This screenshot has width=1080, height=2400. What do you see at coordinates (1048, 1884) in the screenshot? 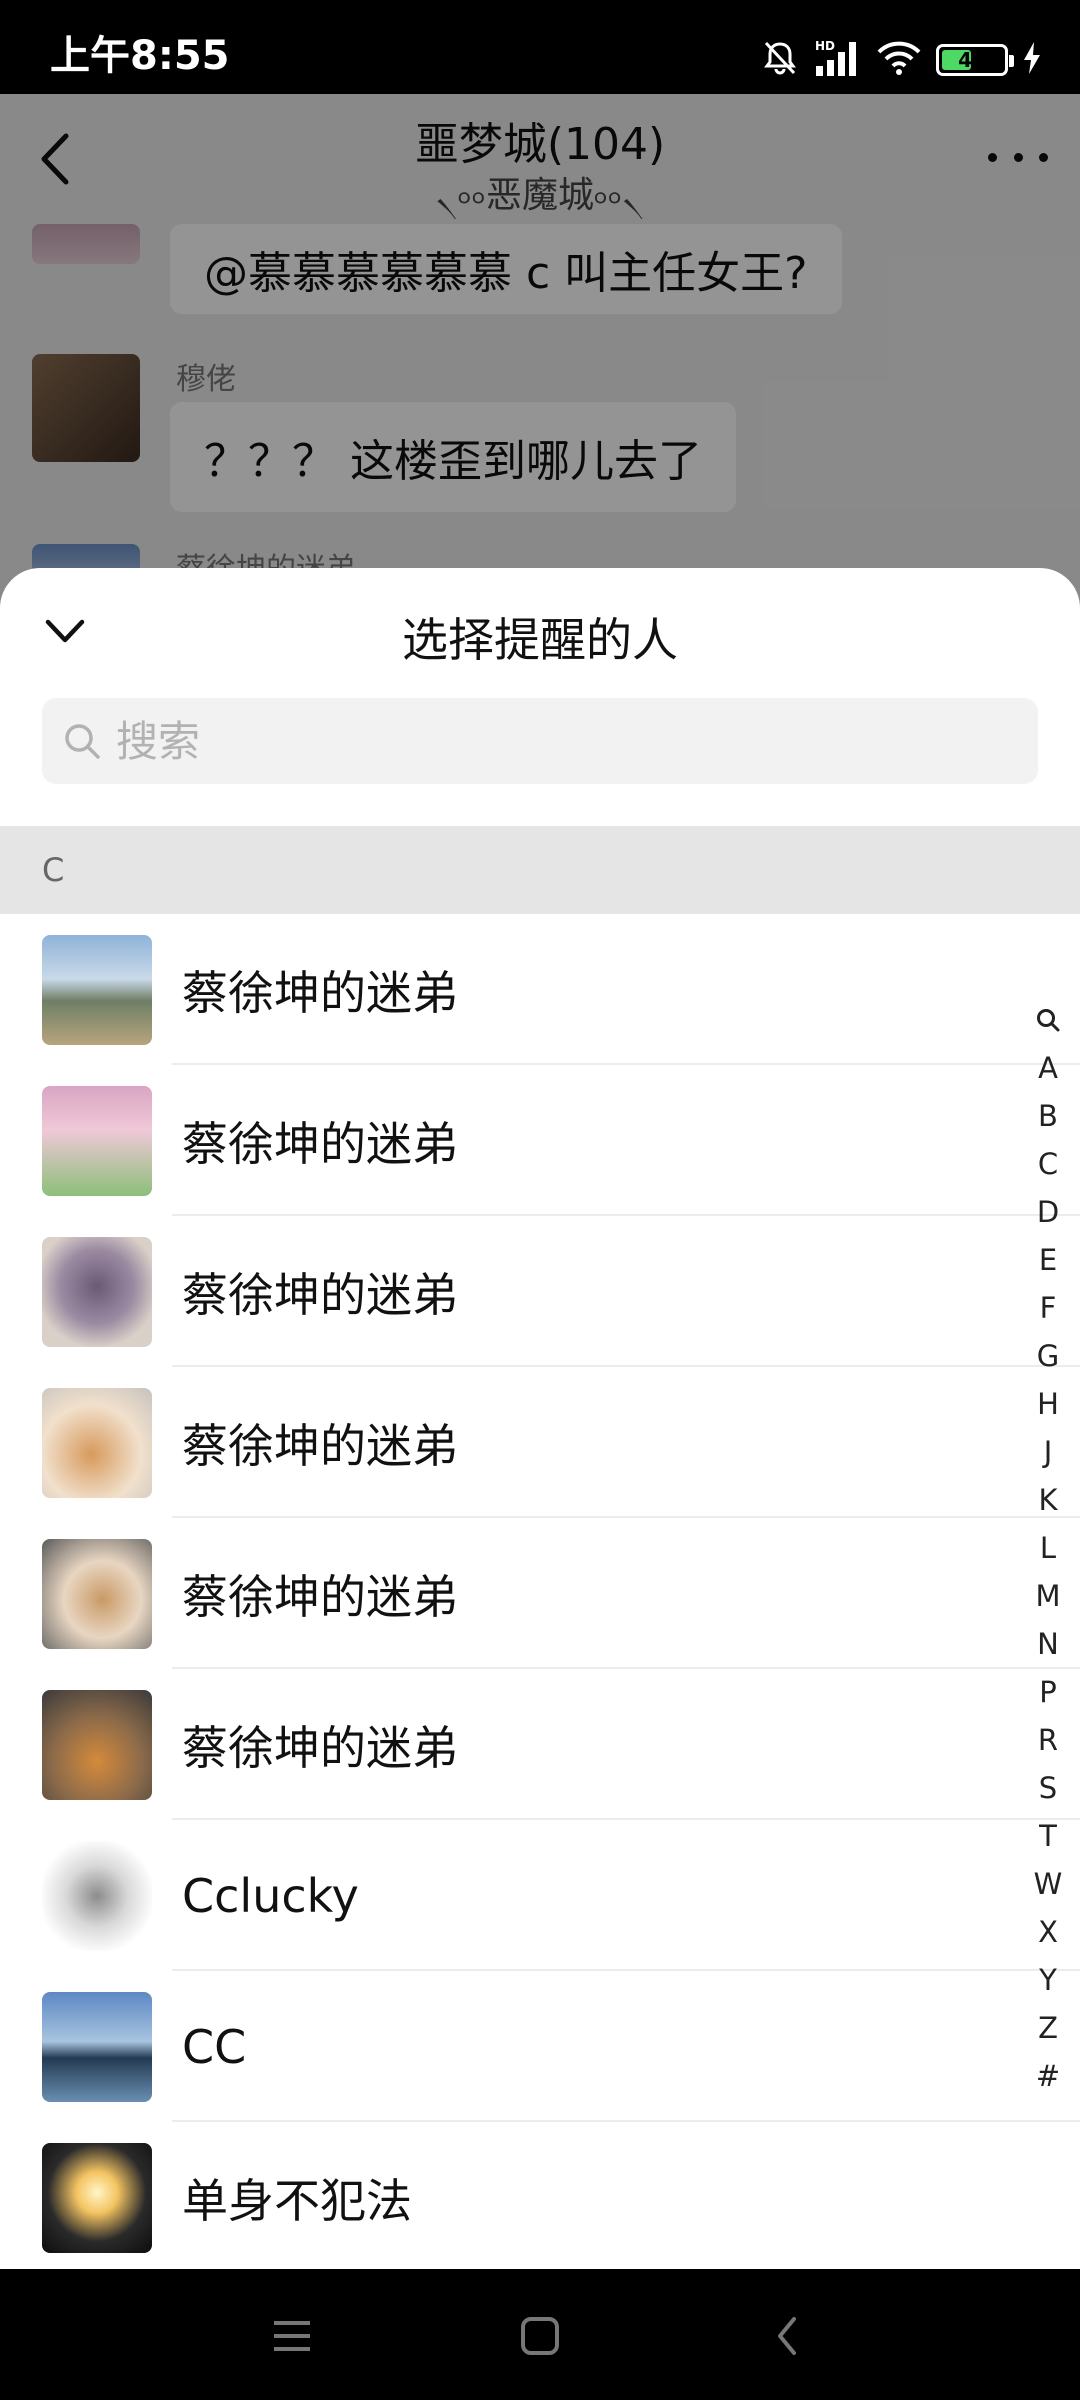
I see `index-letter: W` at bounding box center [1048, 1884].